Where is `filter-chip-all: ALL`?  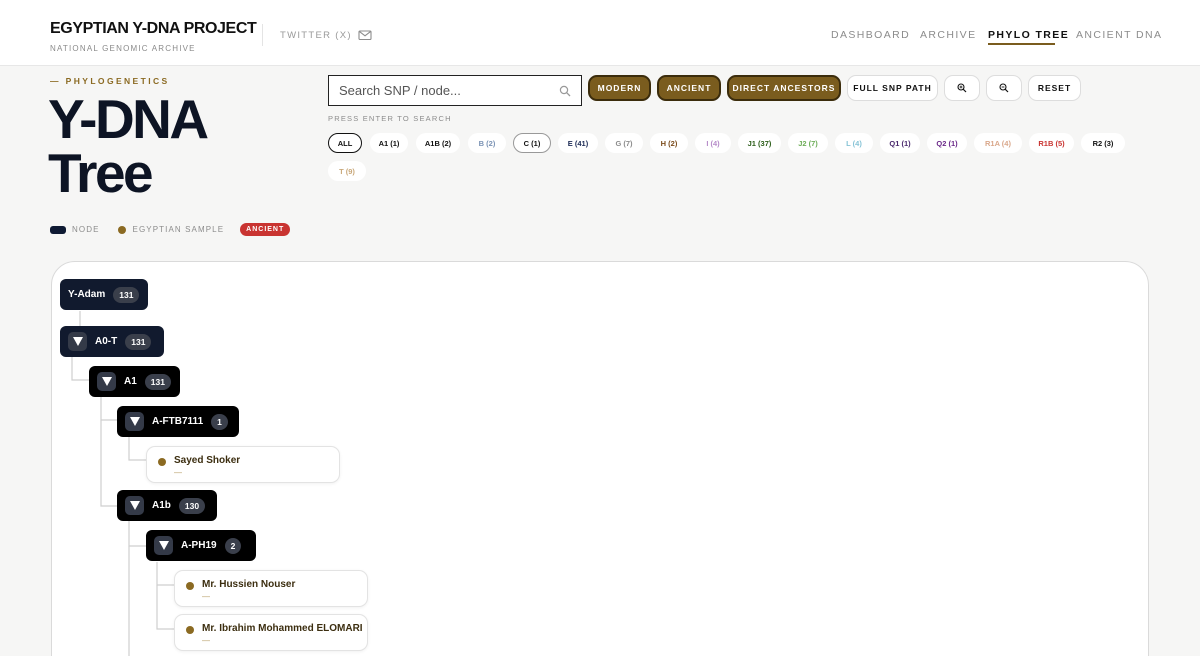
filter-chip-all: ALL is located at coordinates (345, 143).